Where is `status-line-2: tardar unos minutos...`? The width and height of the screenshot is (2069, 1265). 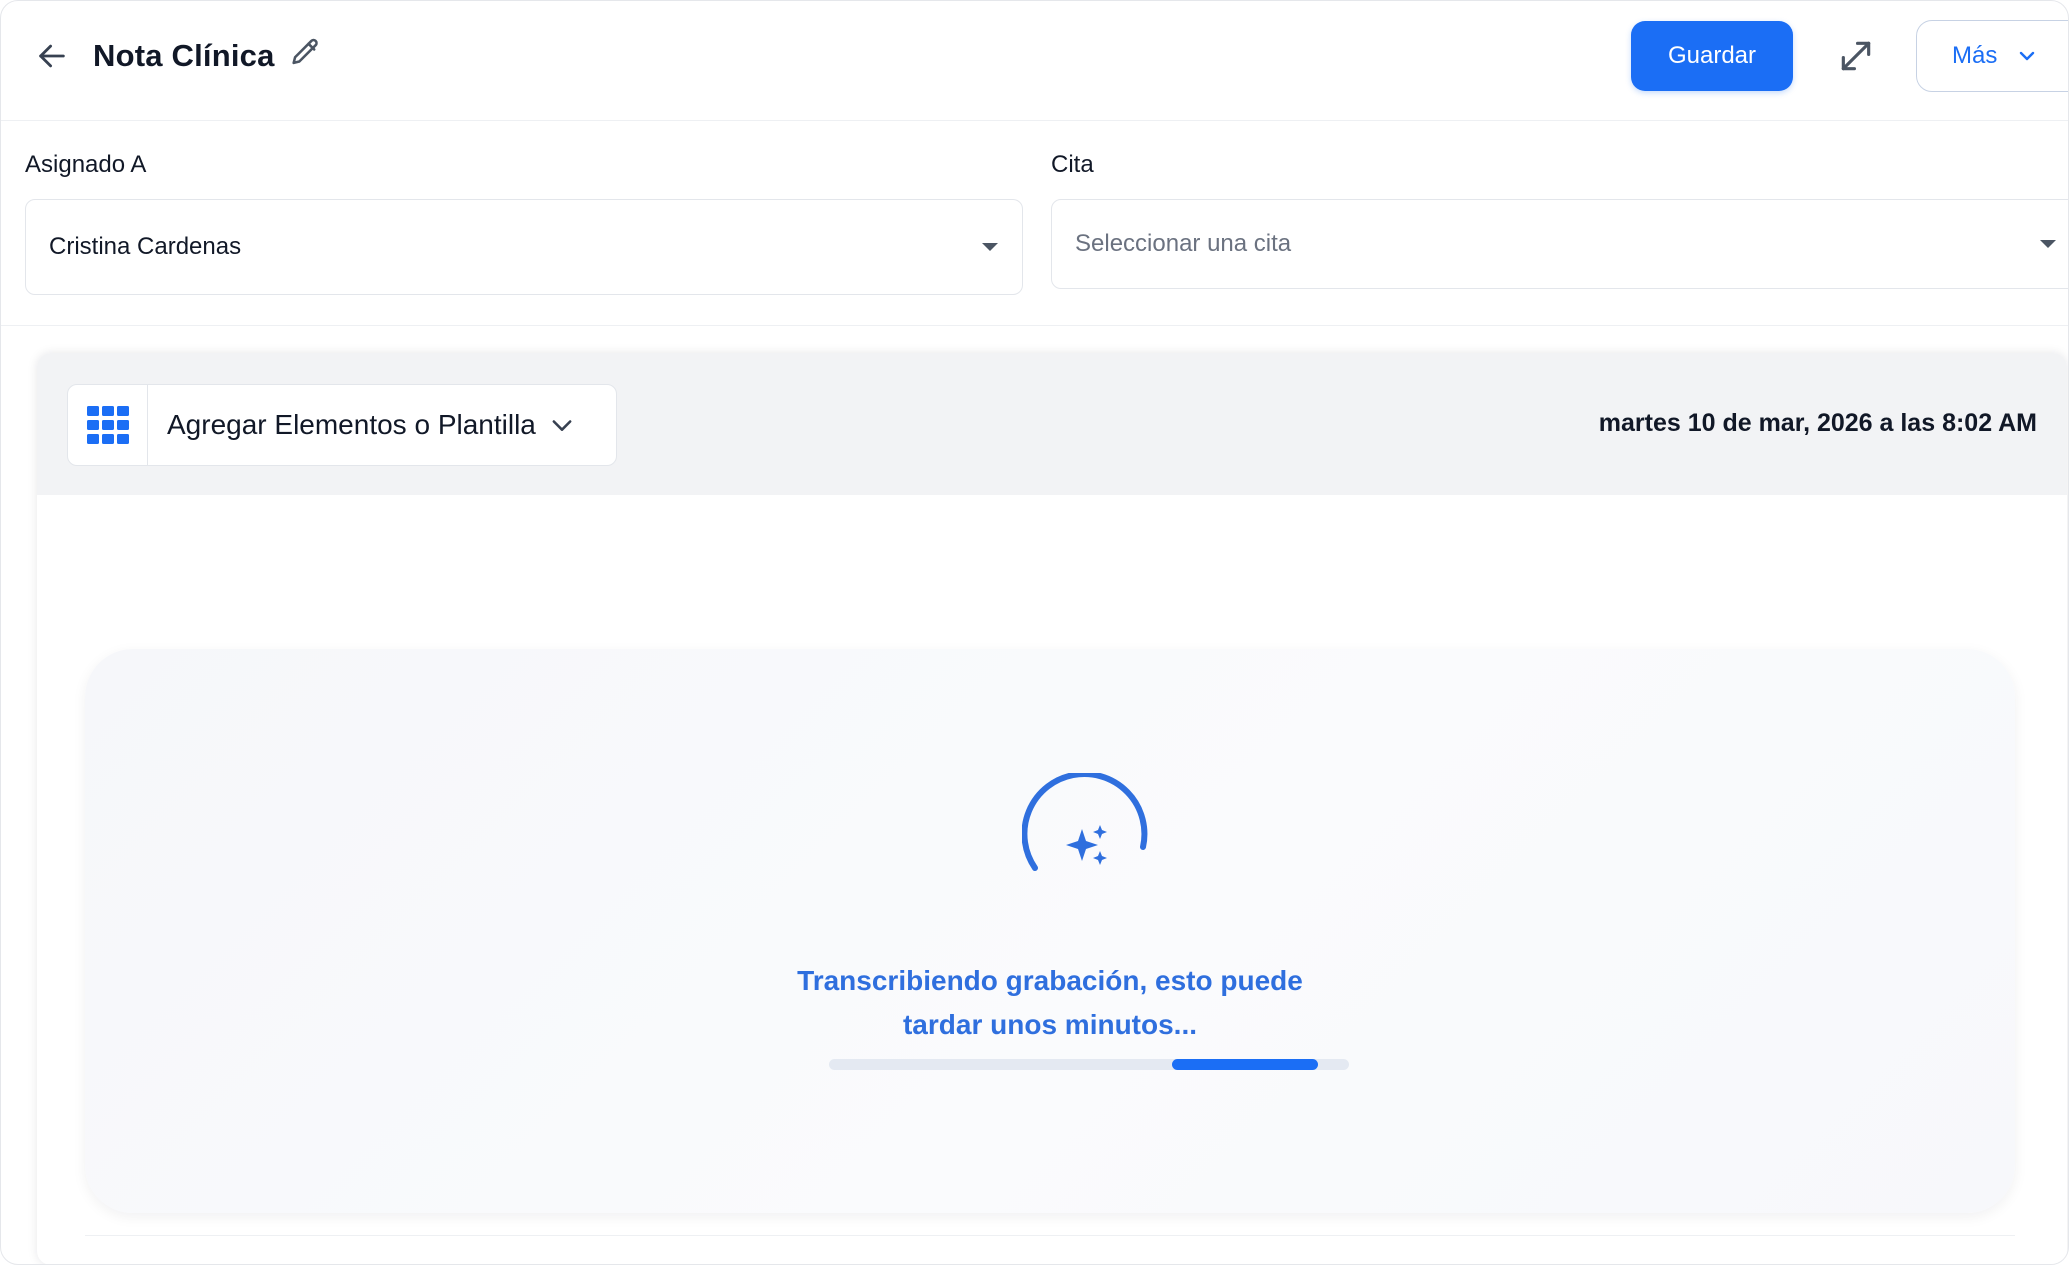 status-line-2: tardar unos minutos... is located at coordinates (1050, 1024).